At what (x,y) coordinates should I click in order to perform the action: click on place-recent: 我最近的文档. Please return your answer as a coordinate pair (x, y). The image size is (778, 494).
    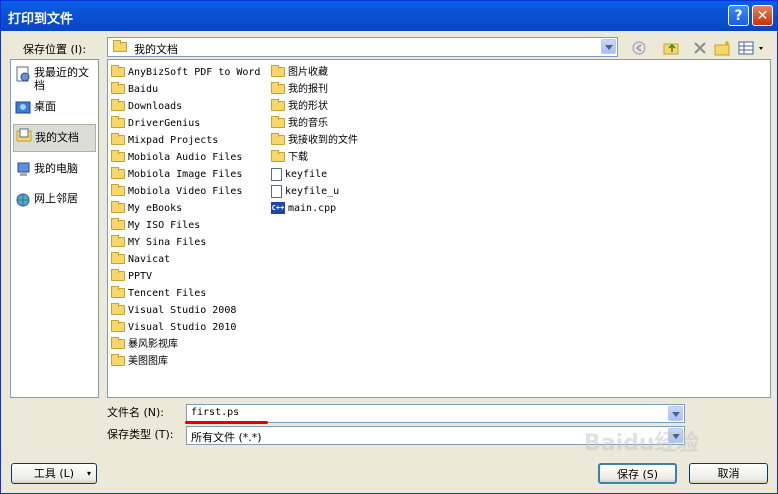
    Looking at the image, I should click on (54, 79).